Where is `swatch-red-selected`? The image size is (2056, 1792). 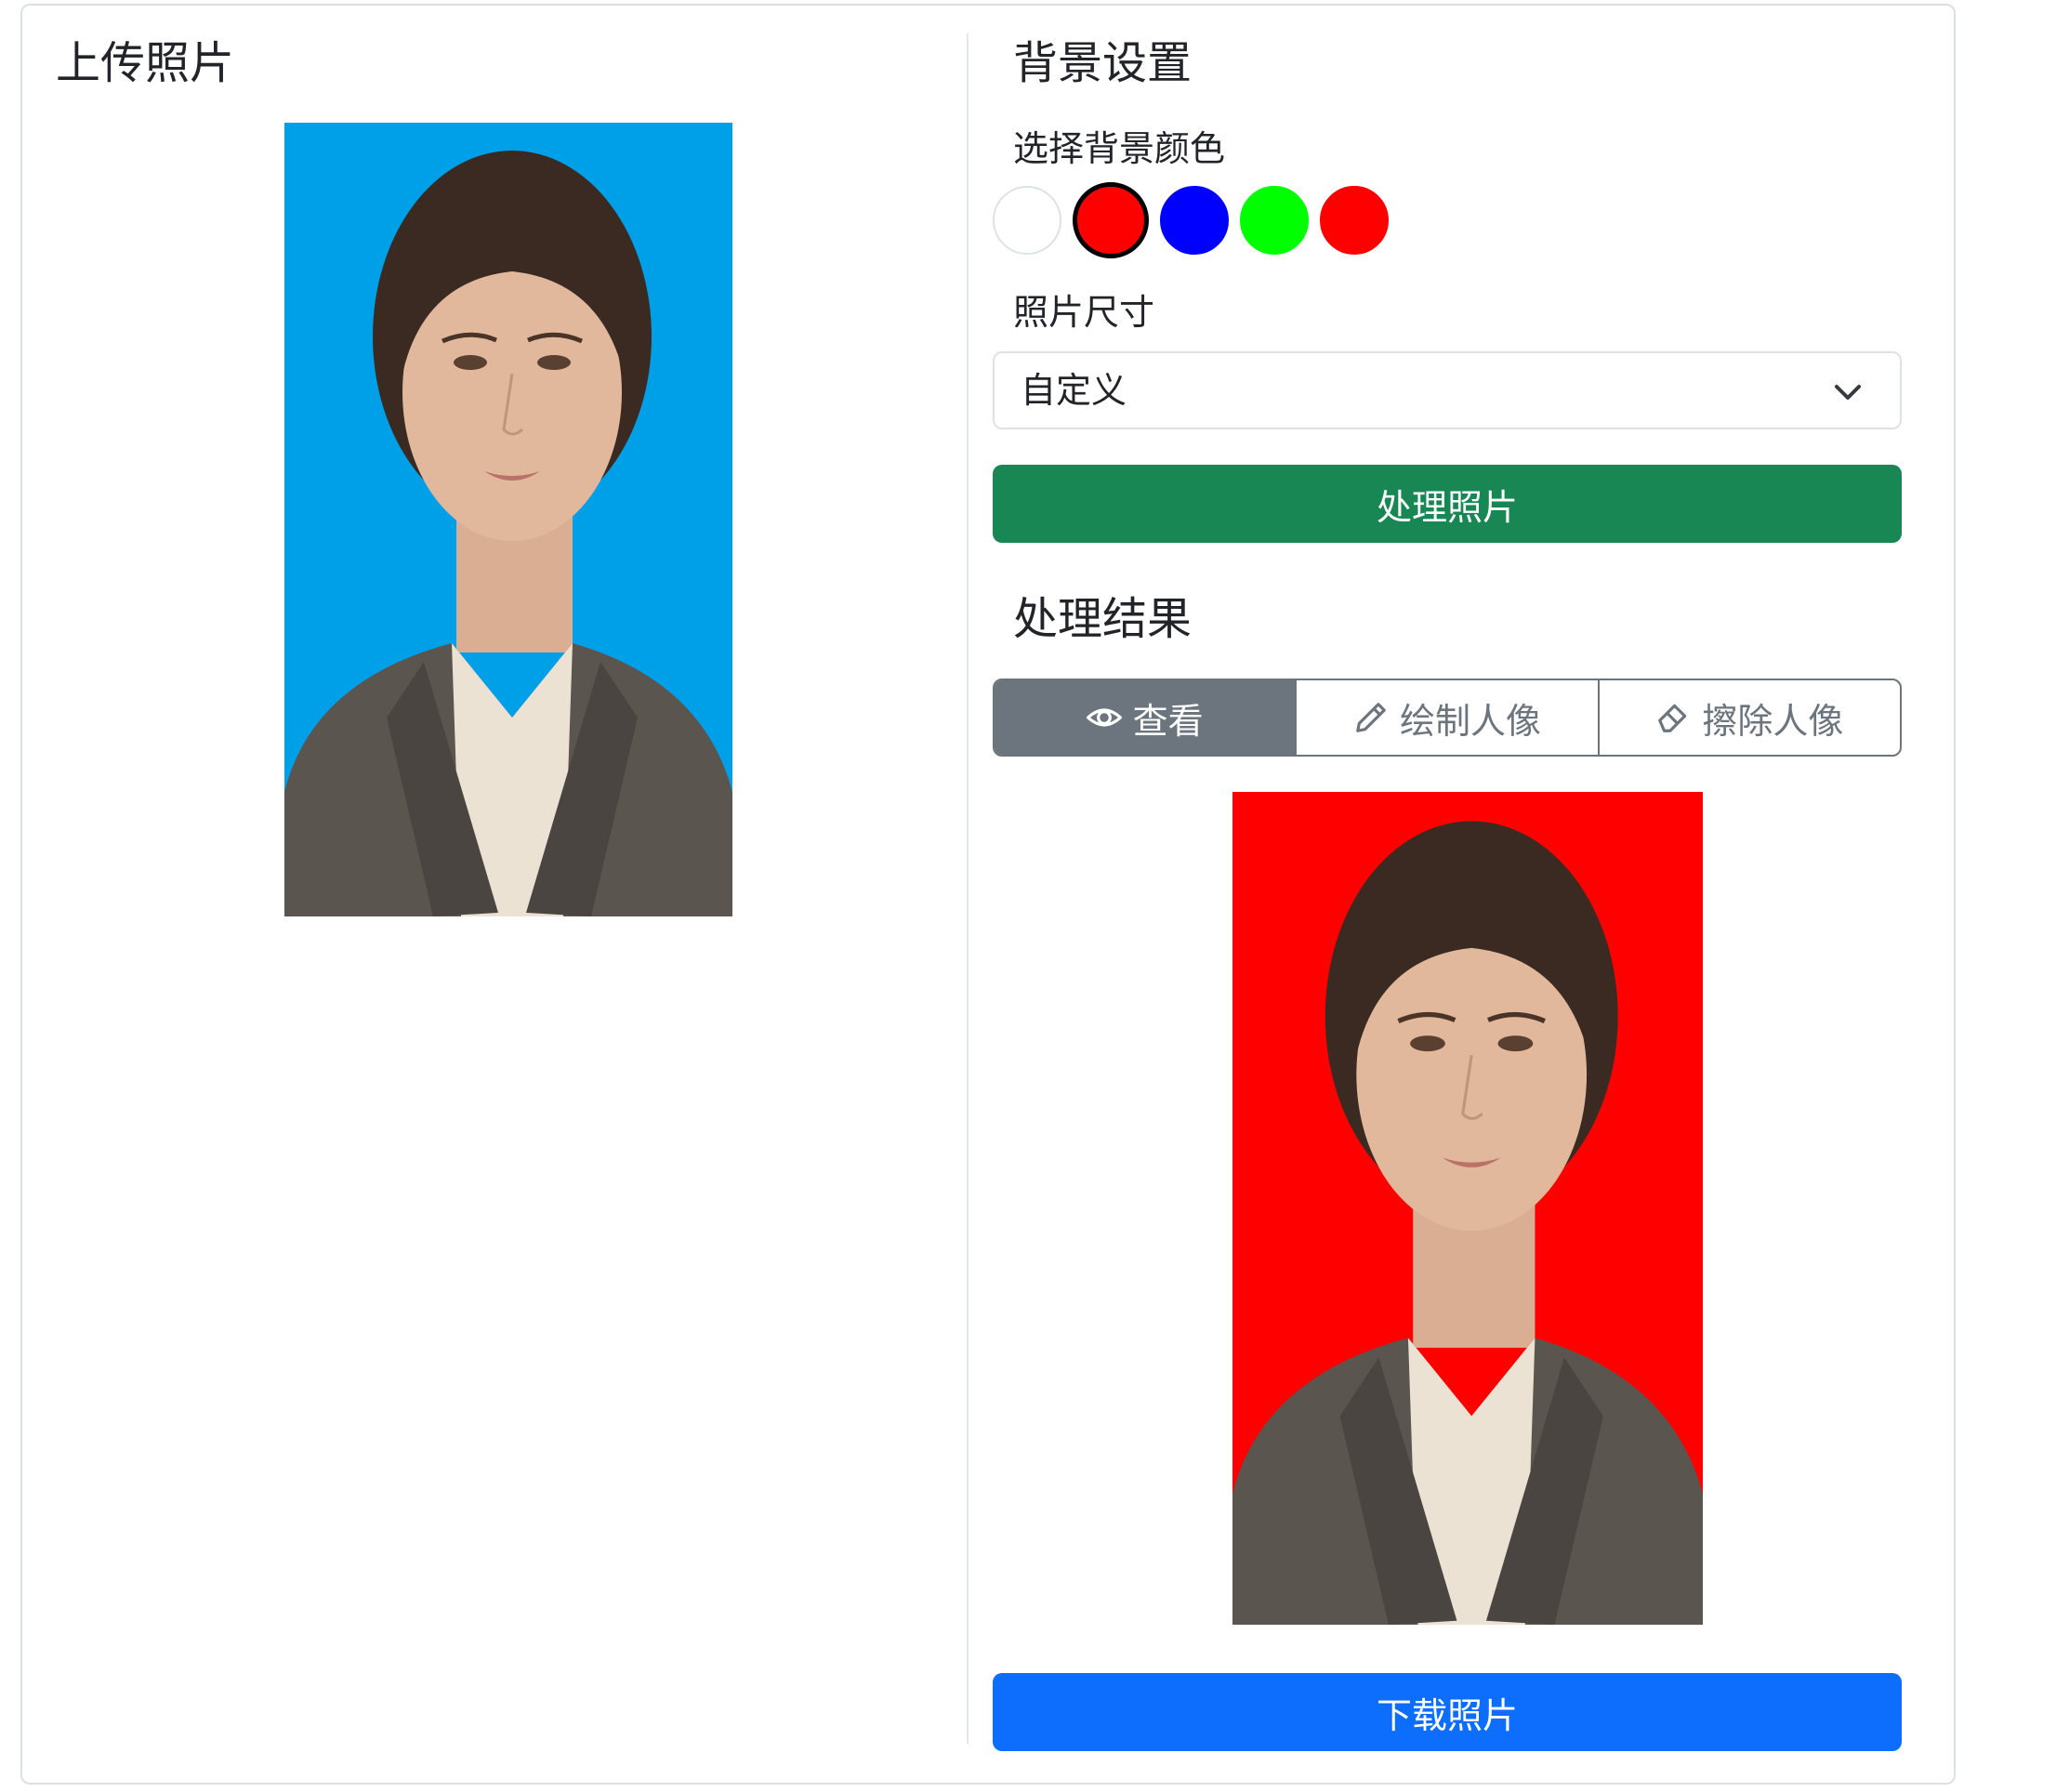 swatch-red-selected is located at coordinates (1111, 220).